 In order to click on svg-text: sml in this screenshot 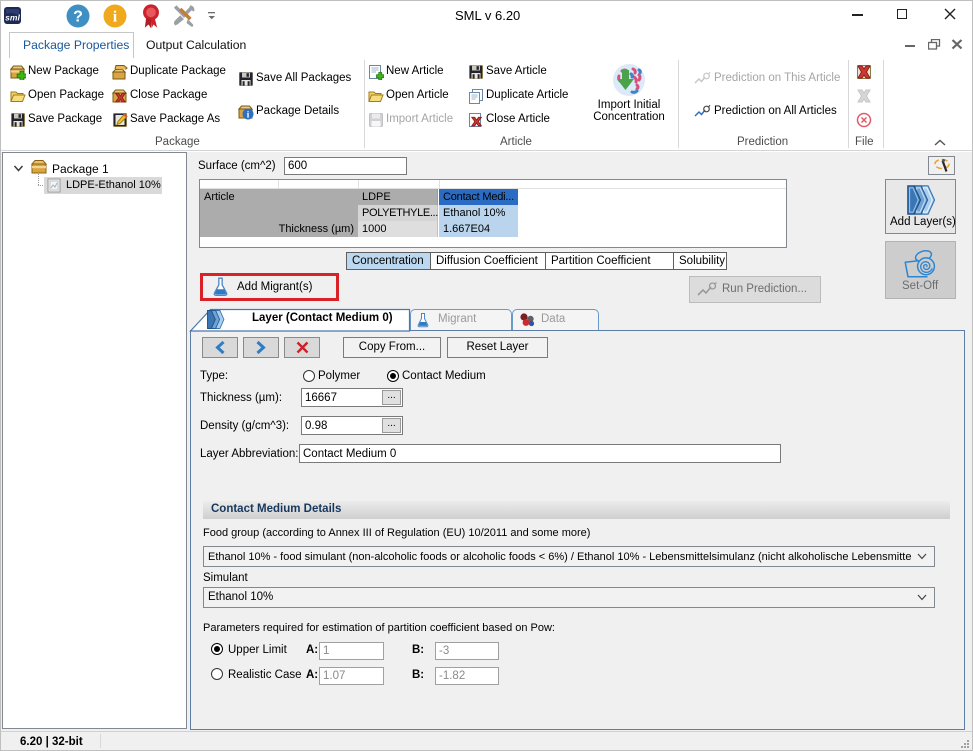, I will do `click(12, 18)`.